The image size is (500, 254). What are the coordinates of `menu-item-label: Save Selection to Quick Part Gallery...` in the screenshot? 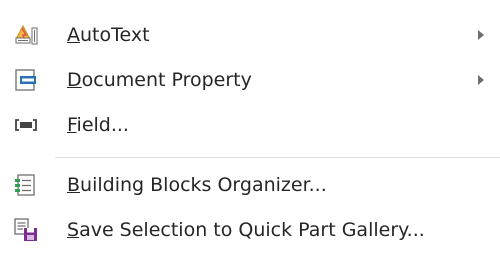 It's located at (246, 230).